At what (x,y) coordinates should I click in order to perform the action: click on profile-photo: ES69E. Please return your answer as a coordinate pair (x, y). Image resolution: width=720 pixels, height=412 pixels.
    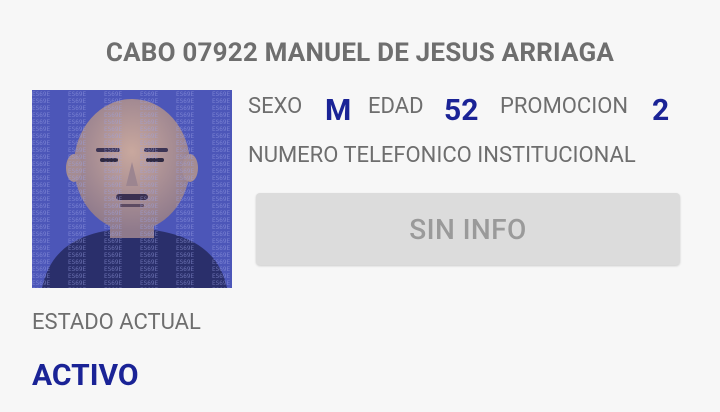
    Looking at the image, I should click on (132, 189).